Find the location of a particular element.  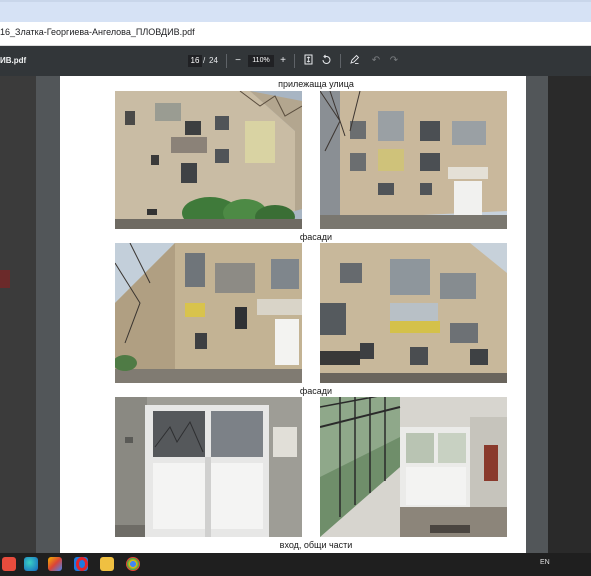

windows-icon is located at coordinates (9, 564).